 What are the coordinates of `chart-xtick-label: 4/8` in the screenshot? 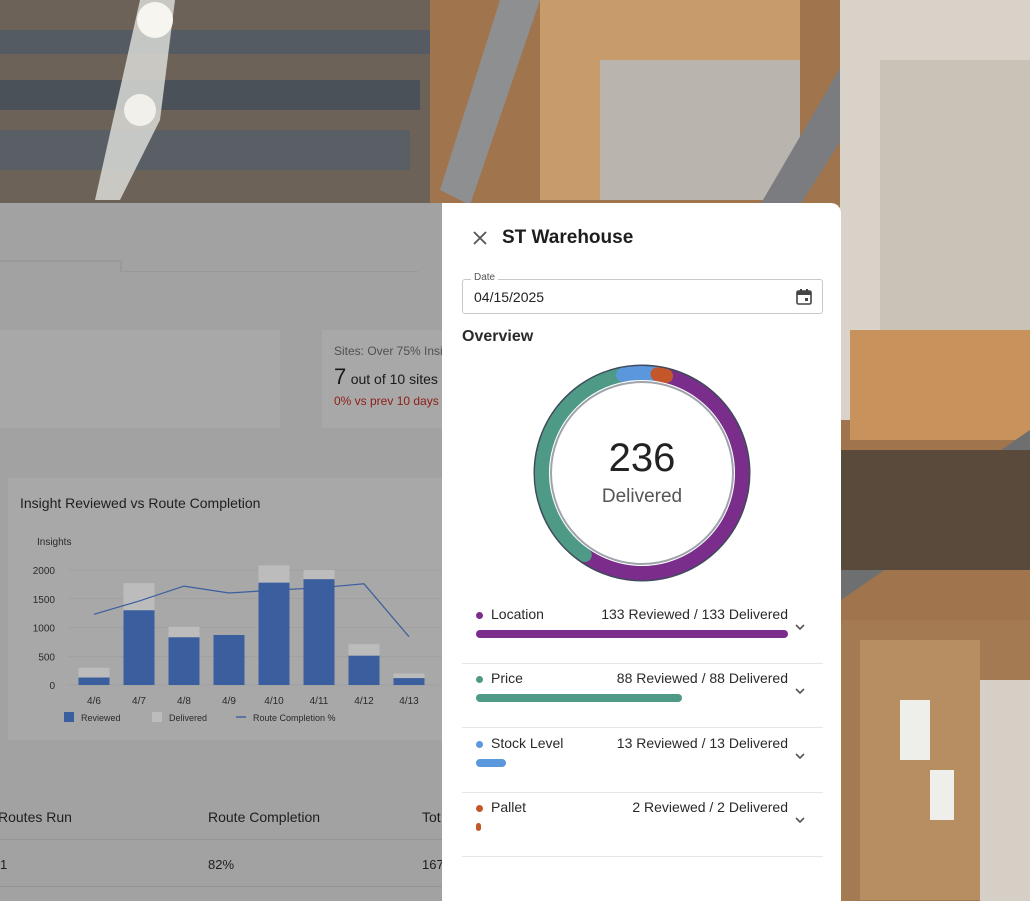 It's located at (184, 701).